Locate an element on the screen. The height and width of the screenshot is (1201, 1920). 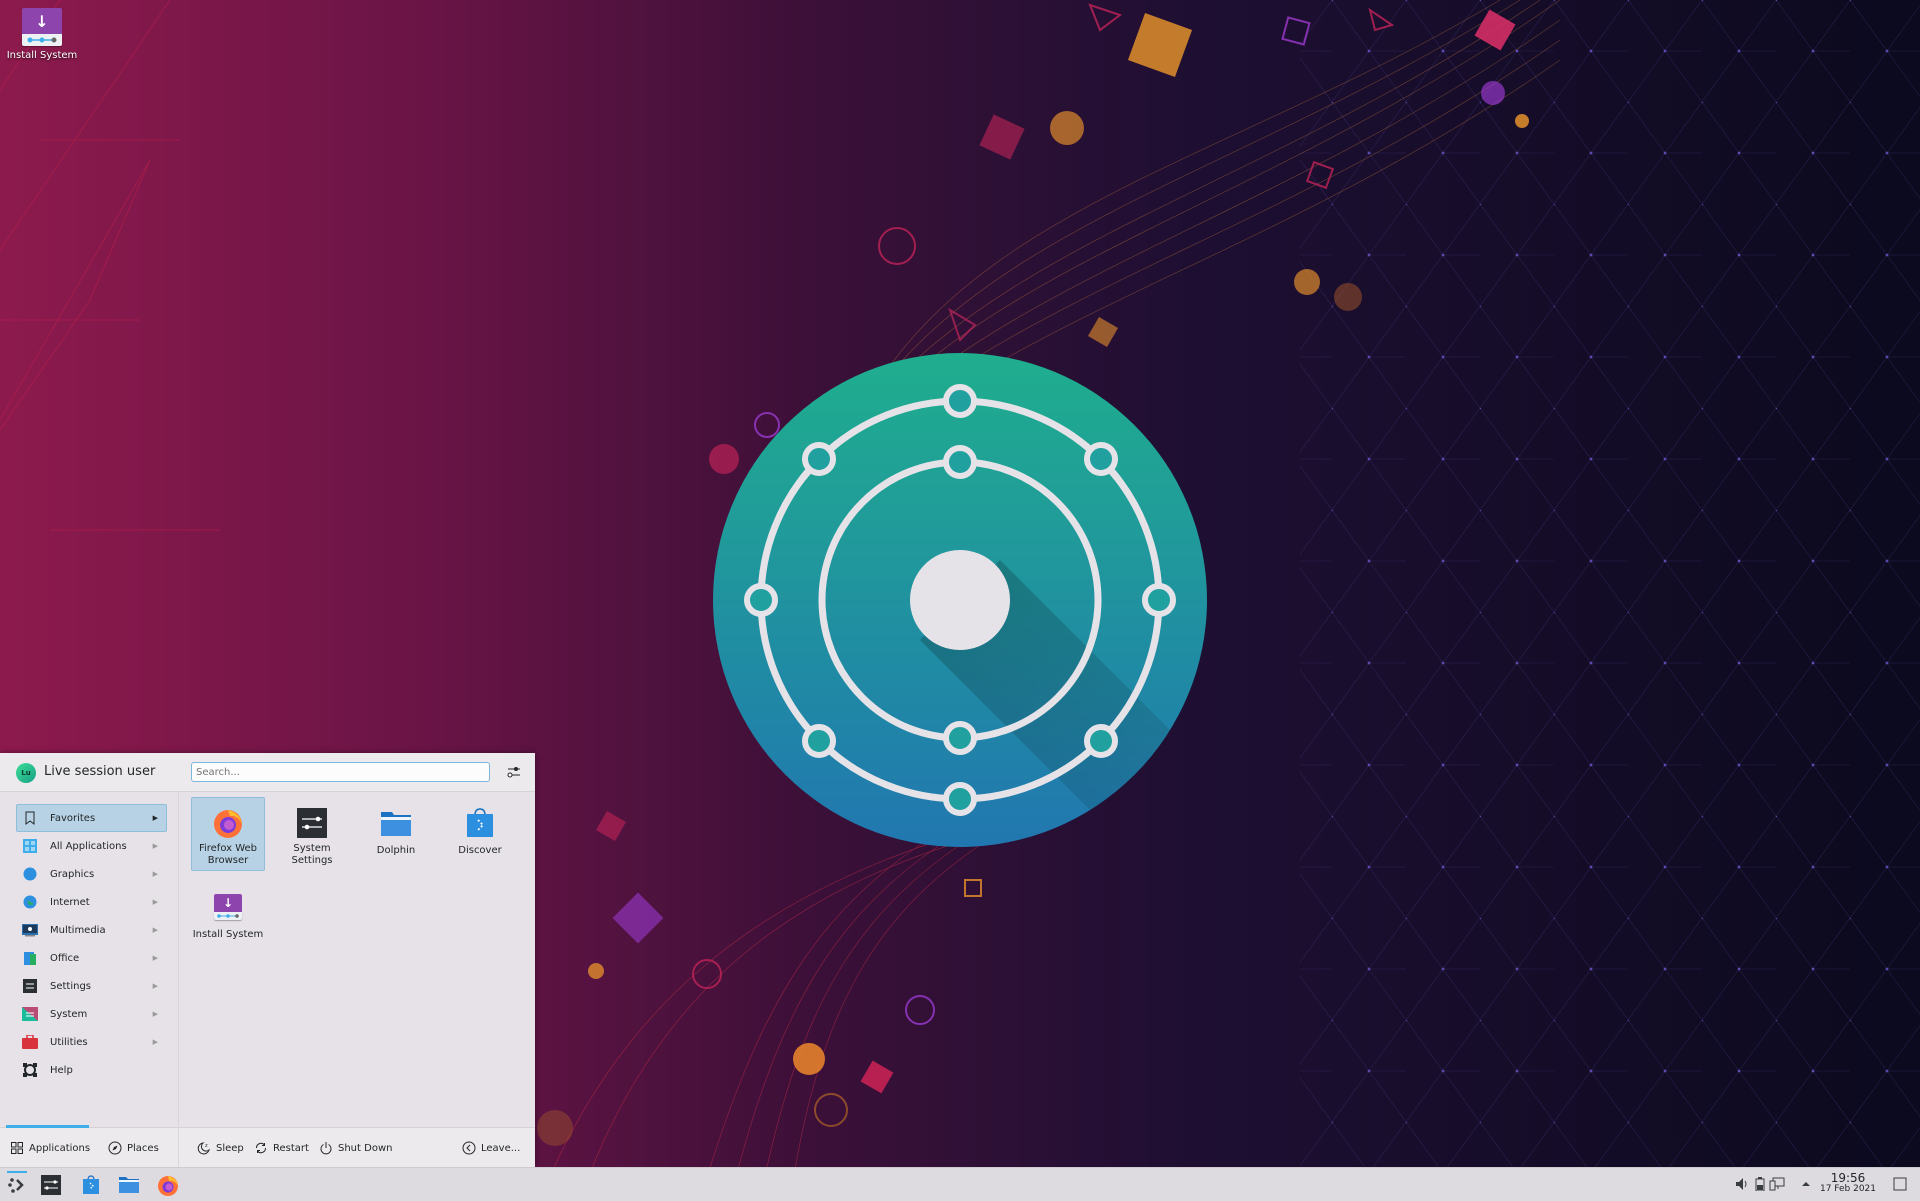
task-discover is located at coordinates (91, 1184).